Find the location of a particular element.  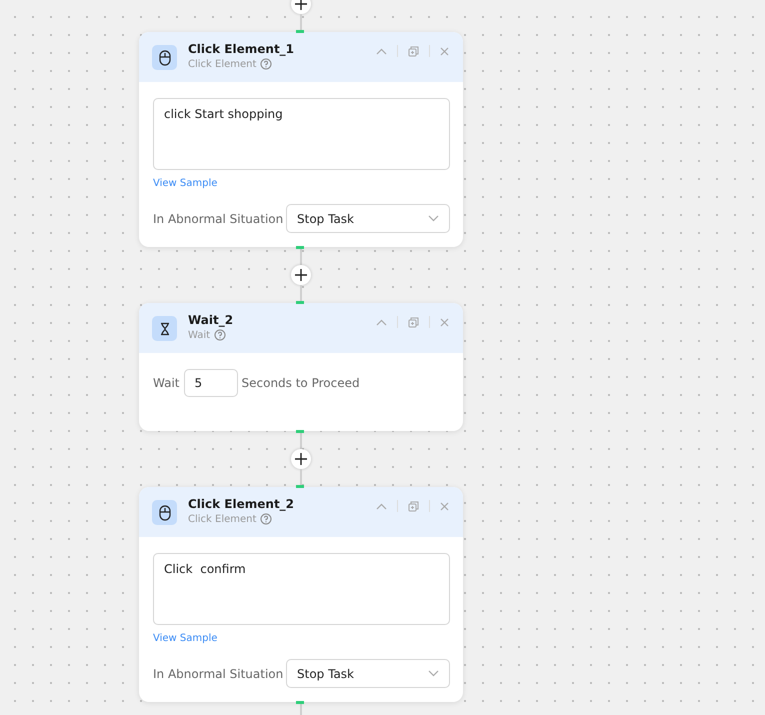

step-title: Wait_2 is located at coordinates (211, 320).